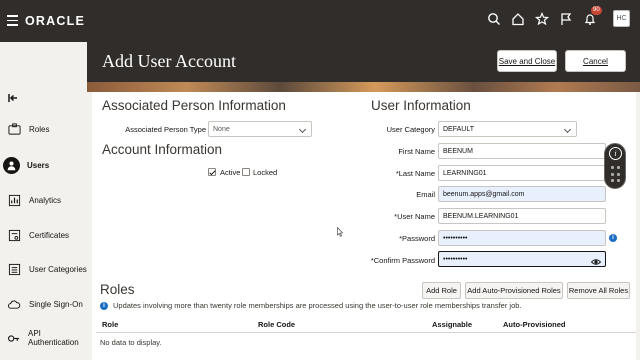 The width and height of the screenshot is (640, 360). What do you see at coordinates (117, 289) in the screenshot?
I see `roles-section-title: Roles` at bounding box center [117, 289].